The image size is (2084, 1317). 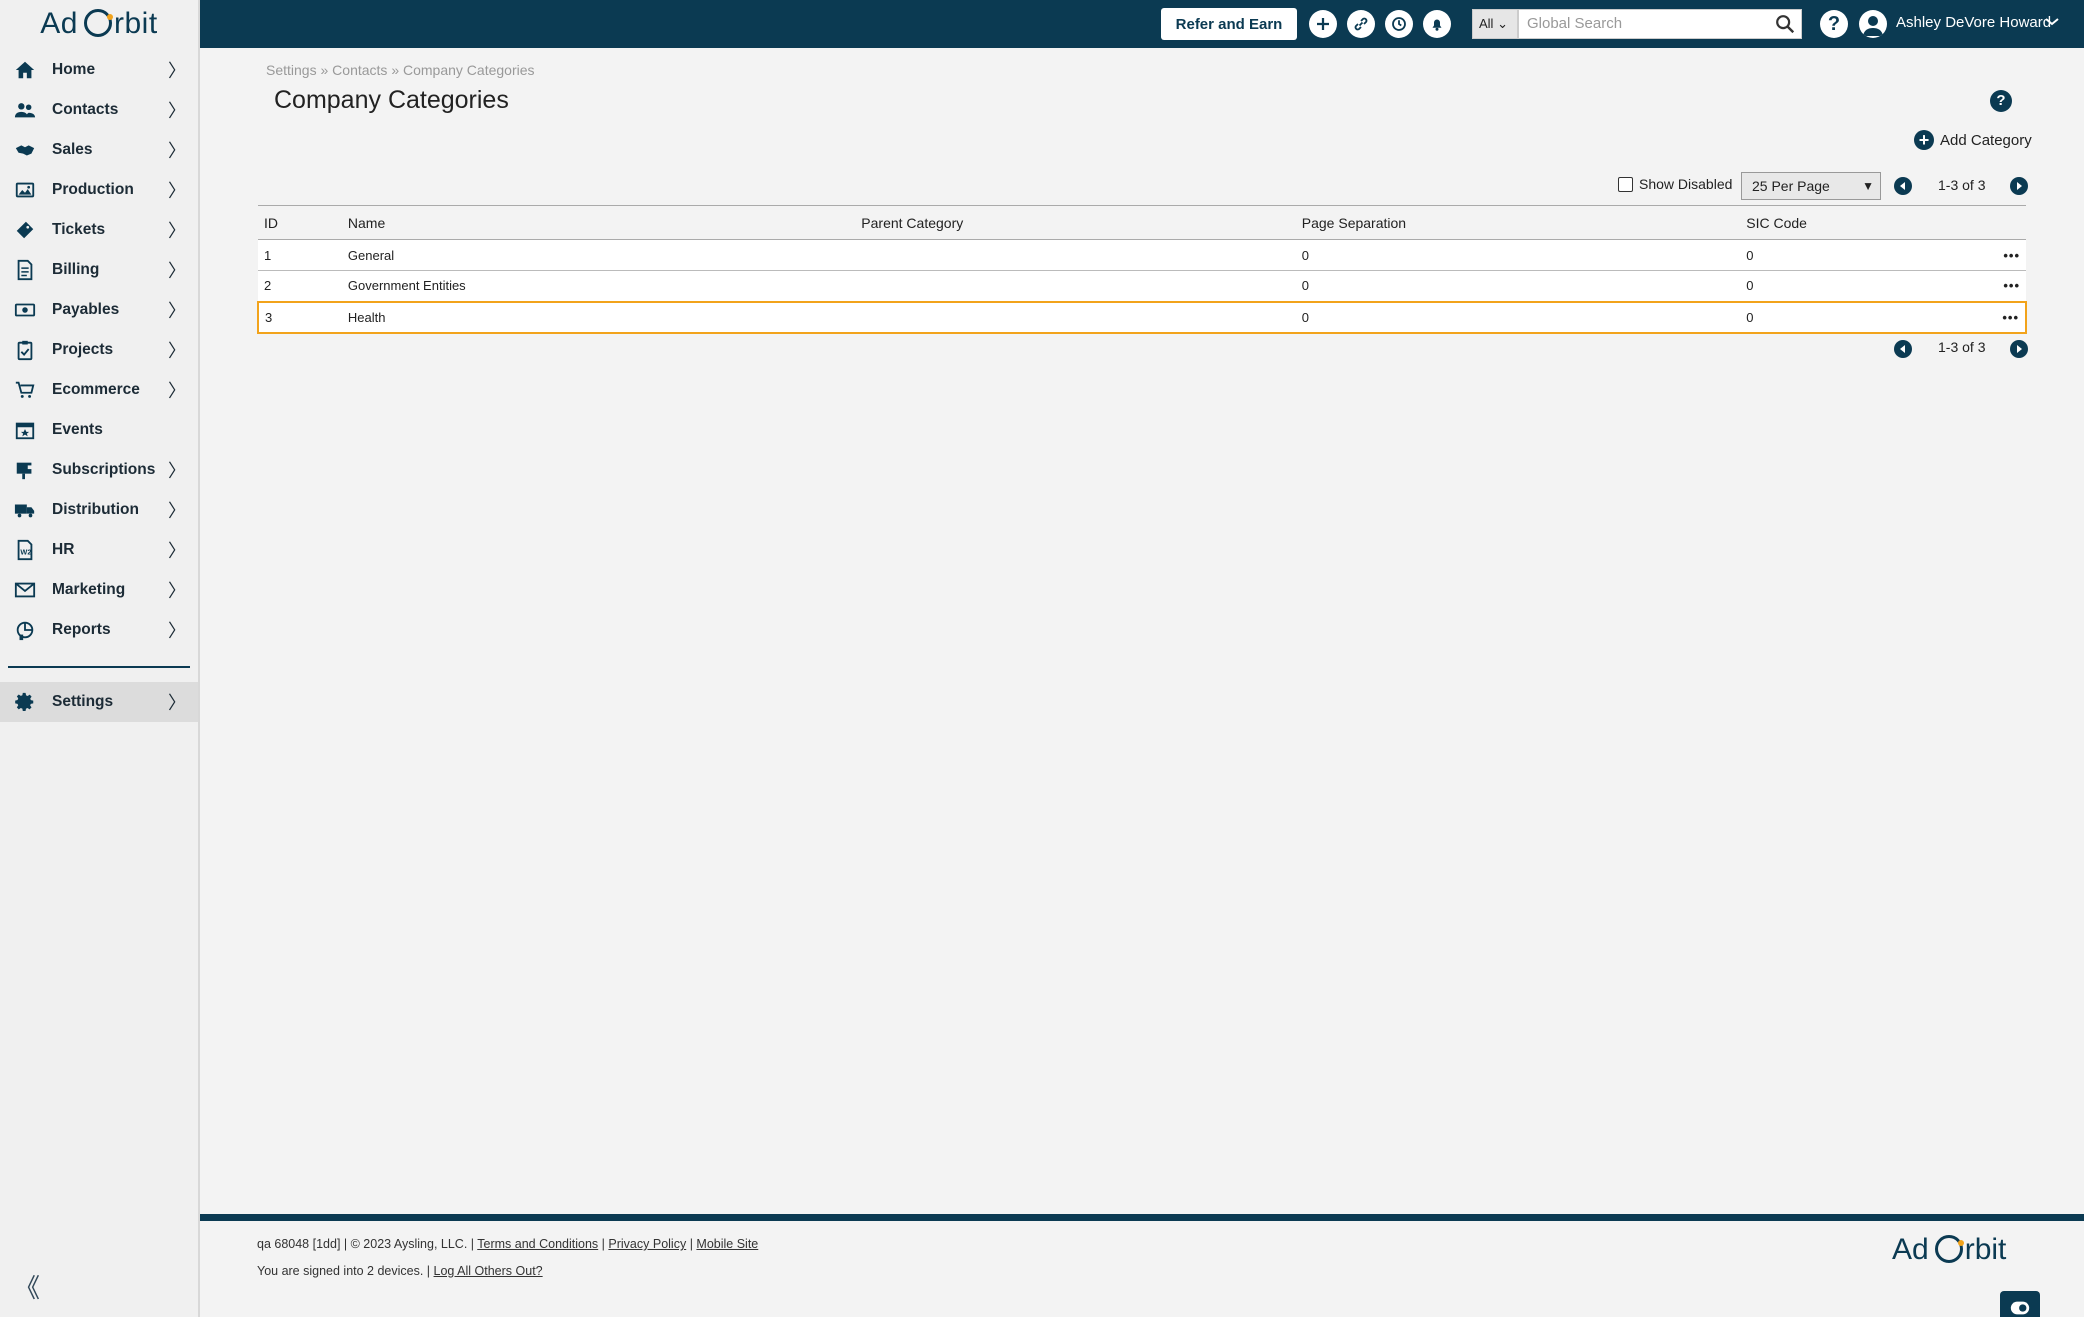 I want to click on show-disabled-toggle: Show Disabled, so click(x=1675, y=184).